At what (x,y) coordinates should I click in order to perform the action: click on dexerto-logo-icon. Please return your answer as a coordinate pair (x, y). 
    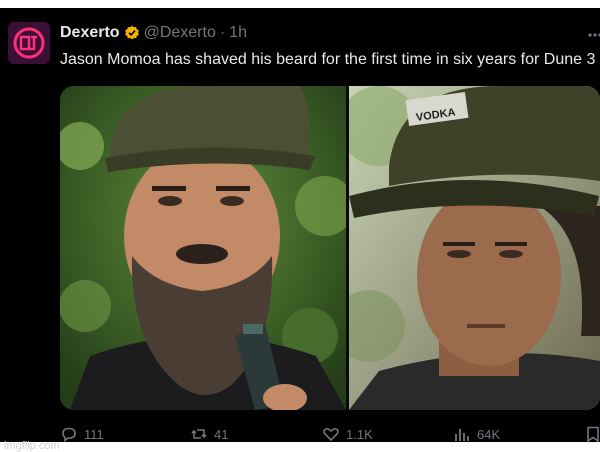
    Looking at the image, I should click on (29, 43).